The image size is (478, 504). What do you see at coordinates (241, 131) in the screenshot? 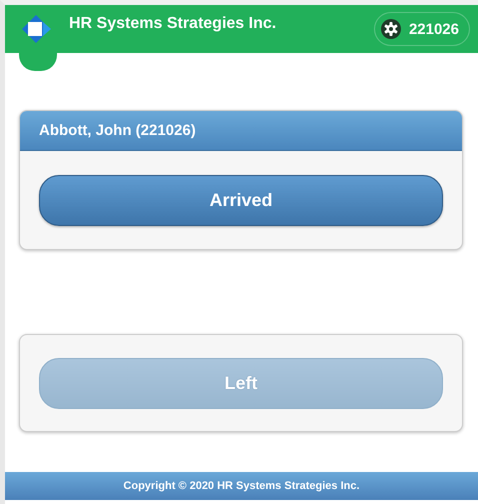
I see `employee-name: Abbott, John (221026)` at bounding box center [241, 131].